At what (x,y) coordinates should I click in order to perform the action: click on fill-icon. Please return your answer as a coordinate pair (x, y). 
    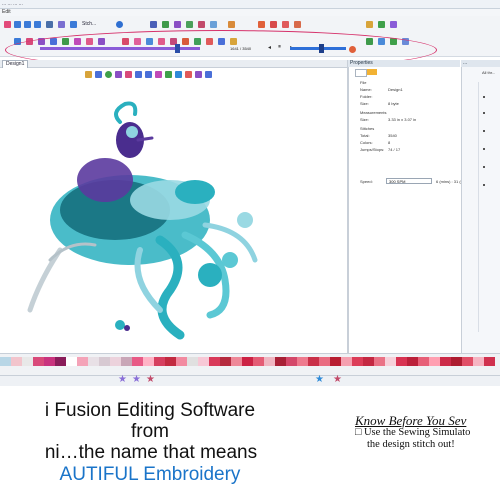
    Looking at the image, I should click on (201, 24).